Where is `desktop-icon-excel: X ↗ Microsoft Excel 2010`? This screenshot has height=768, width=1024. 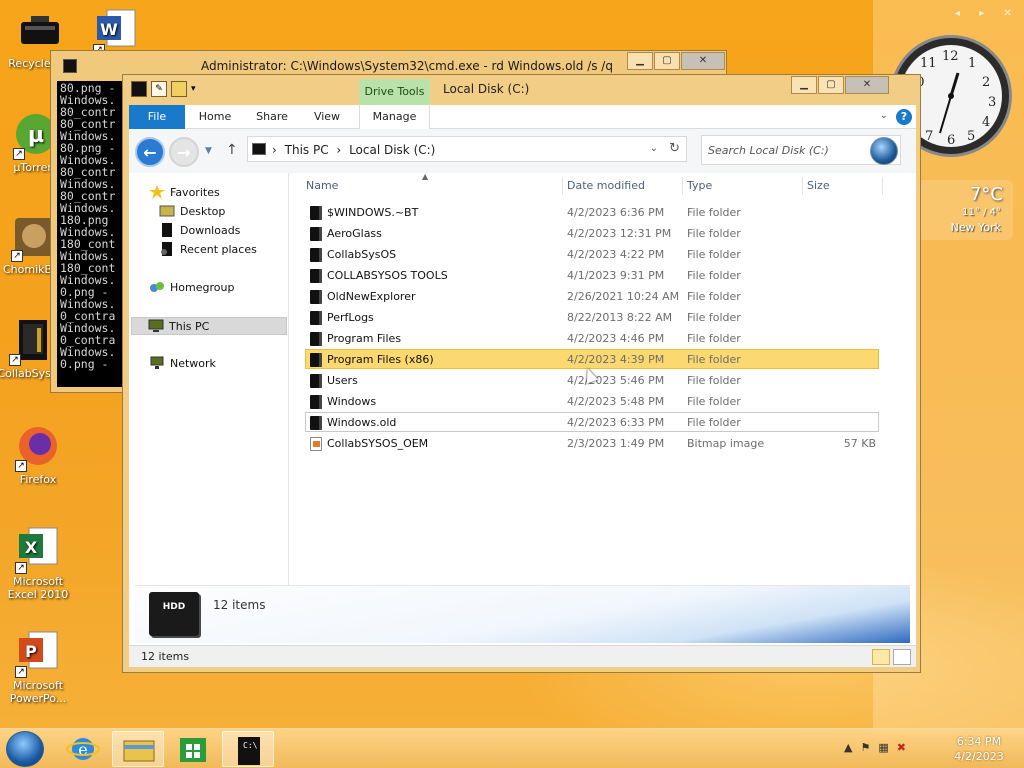
desktop-icon-excel: X ↗ Microsoft Excel 2010 is located at coordinates (39, 563).